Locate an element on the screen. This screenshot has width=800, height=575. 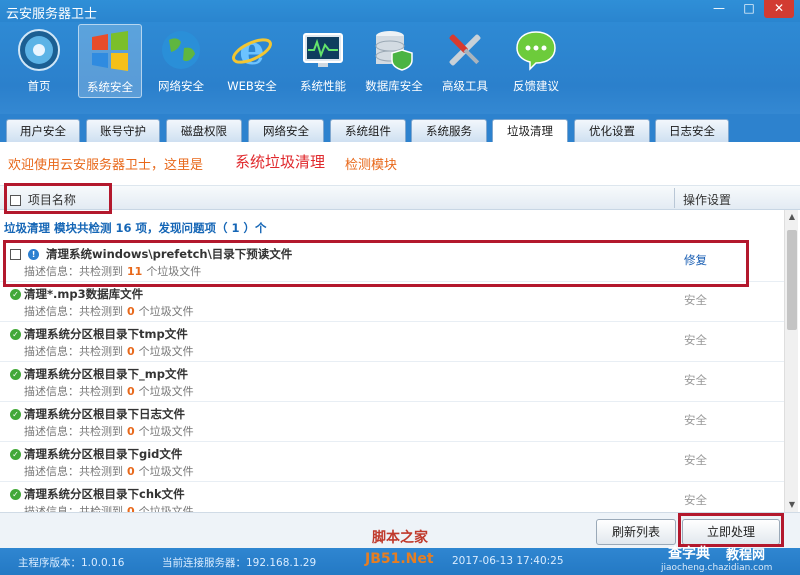
tools-icon is located at coordinates (465, 50).